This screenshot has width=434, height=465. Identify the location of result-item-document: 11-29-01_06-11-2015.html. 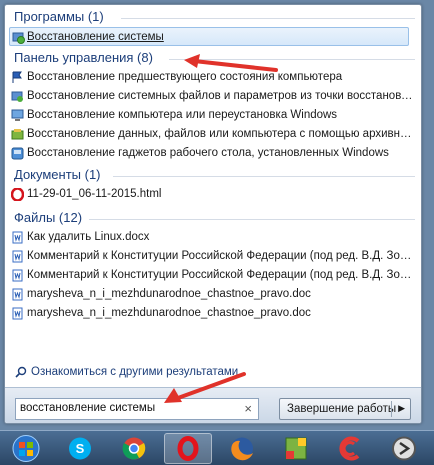
(210, 194).